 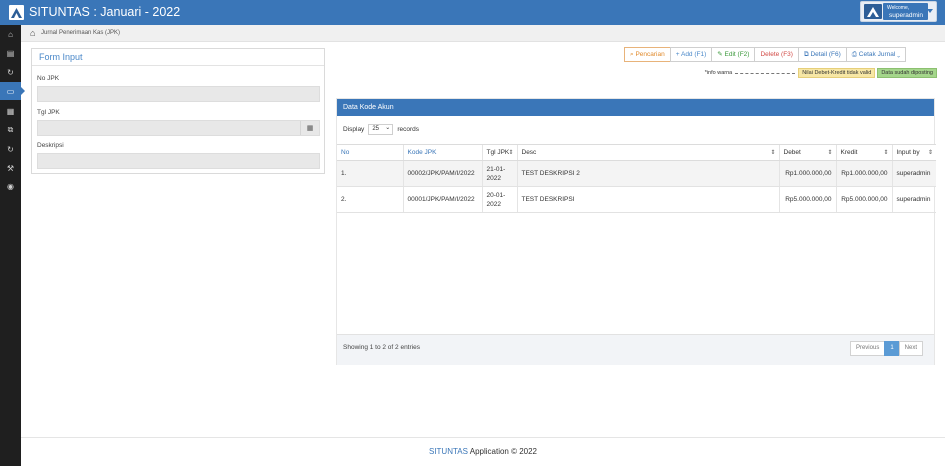 I want to click on col-desc: Desc ⇕, so click(x=647, y=152).